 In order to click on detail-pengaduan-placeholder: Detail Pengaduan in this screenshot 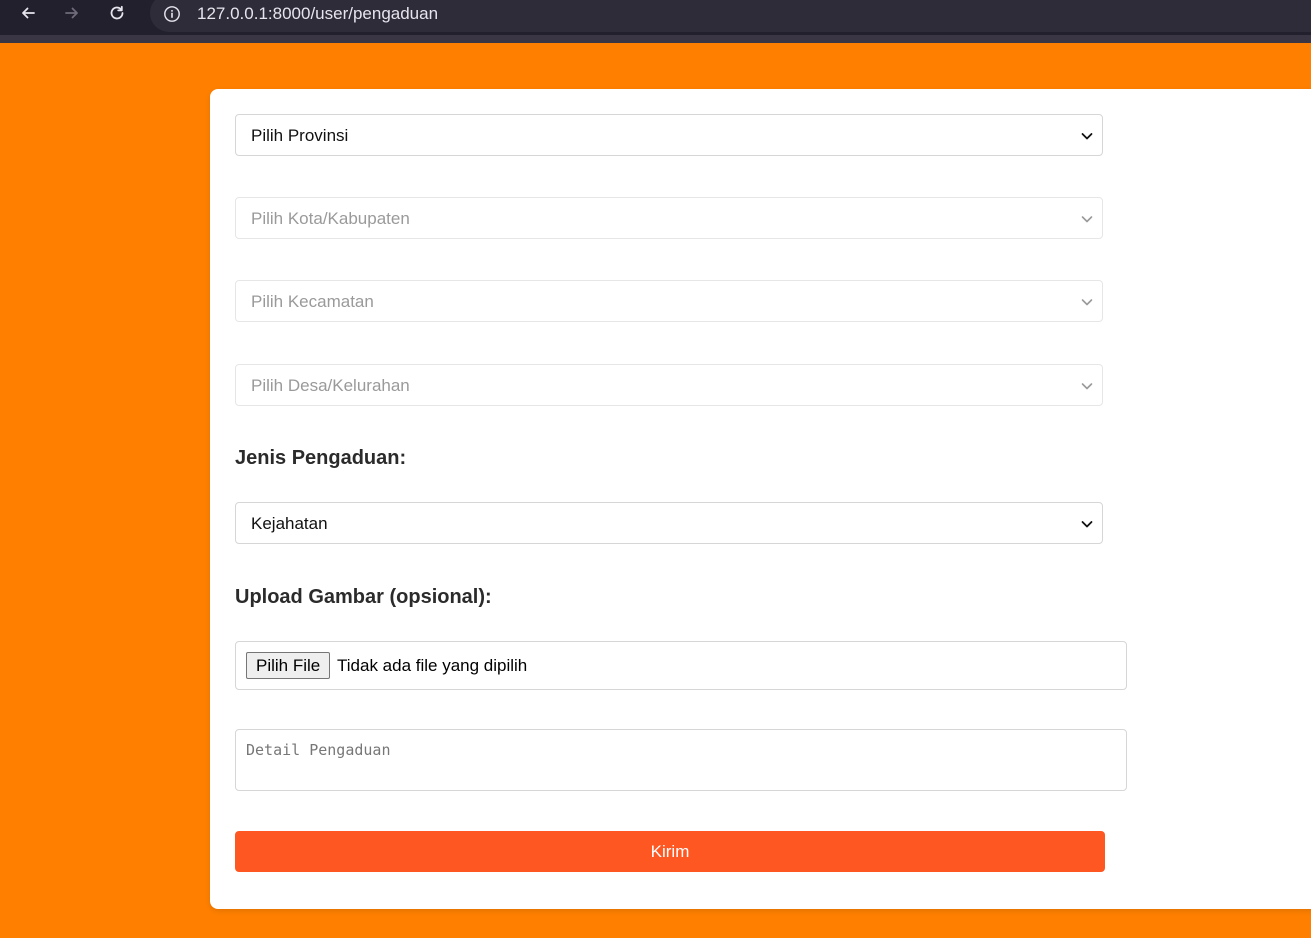, I will do `click(318, 750)`.